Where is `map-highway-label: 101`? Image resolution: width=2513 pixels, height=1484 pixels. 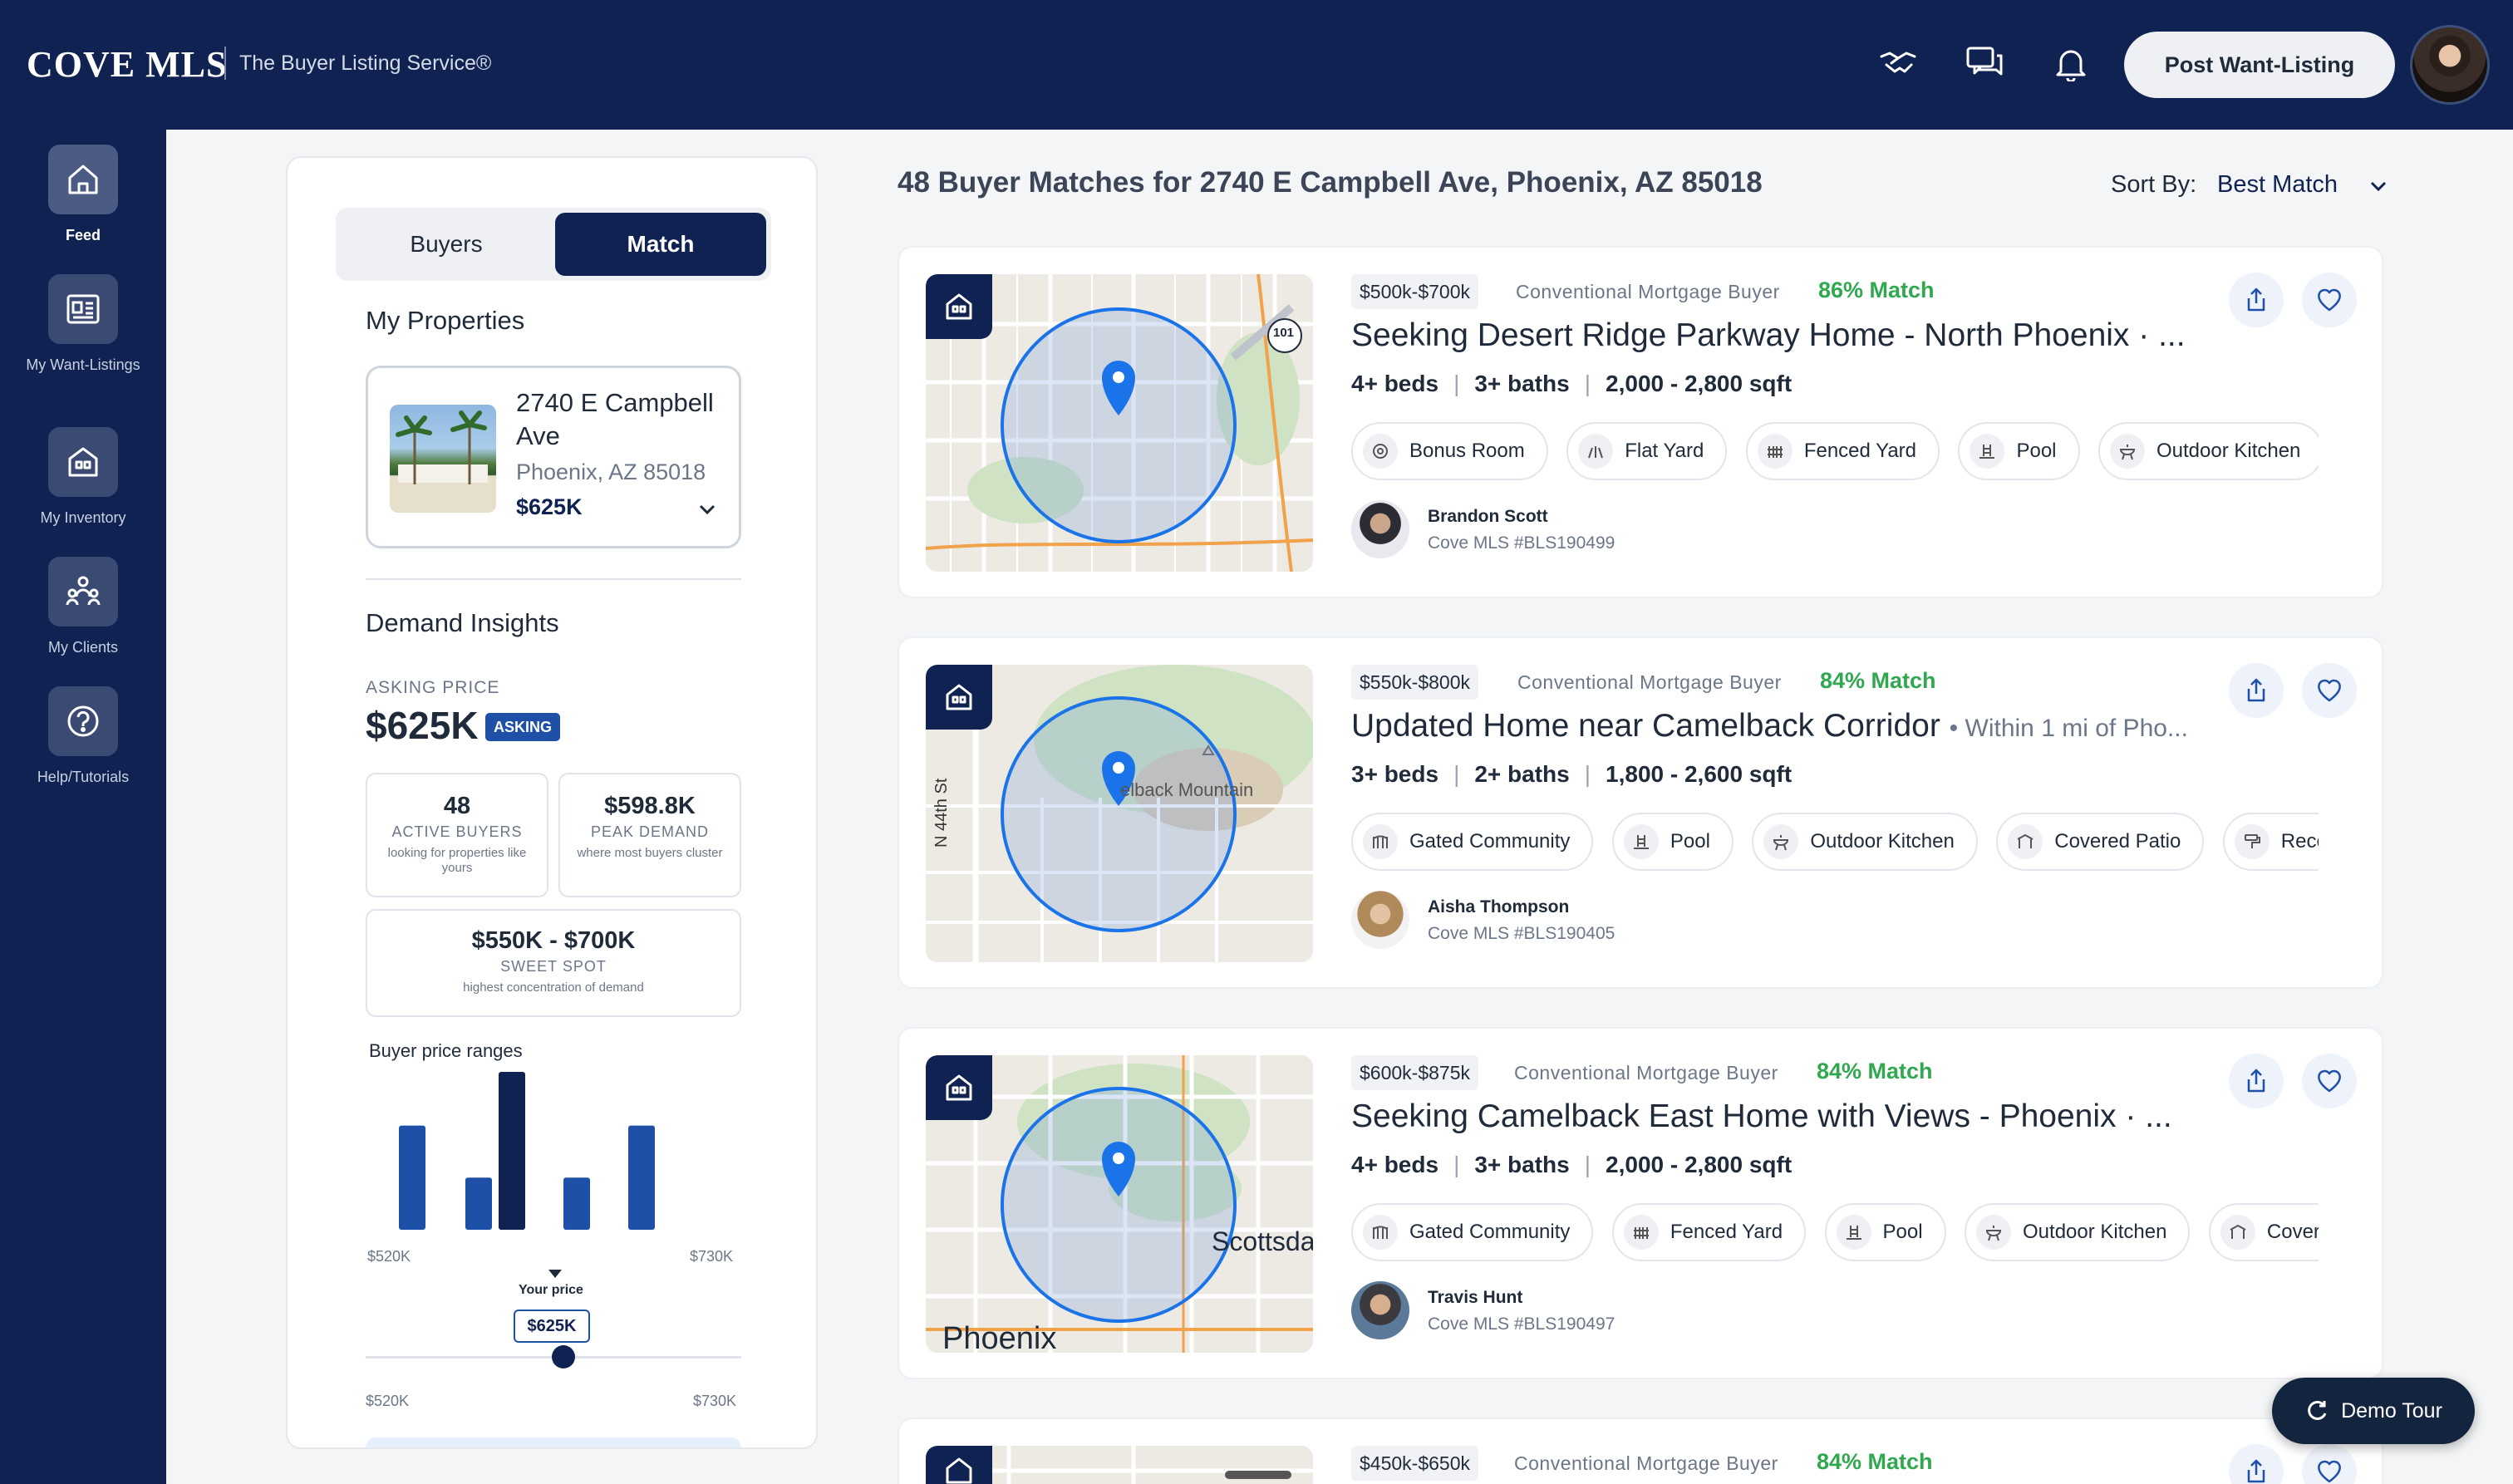 map-highway-label: 101 is located at coordinates (1284, 333).